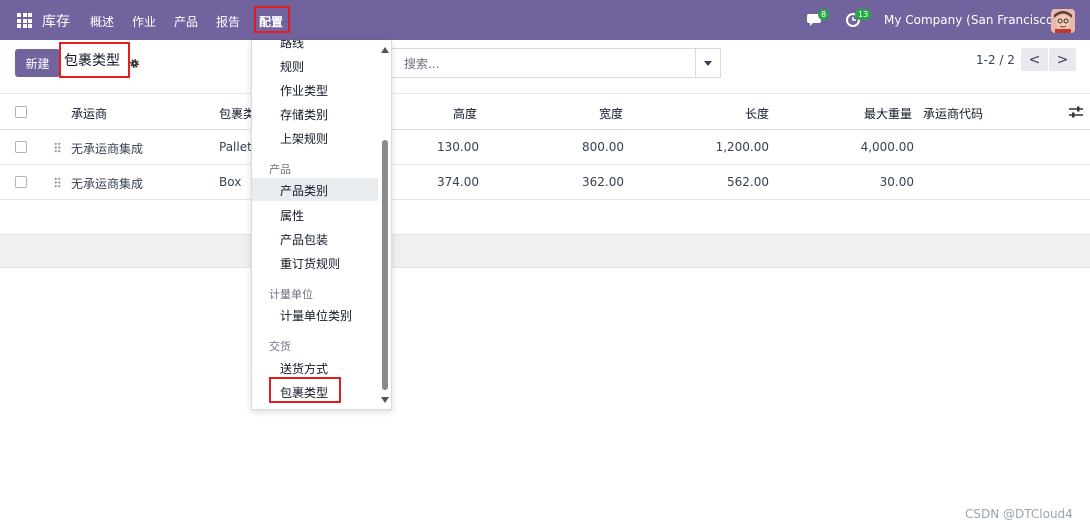  What do you see at coordinates (1019, 514) in the screenshot?
I see `watermark: CSDN @DTCloud4` at bounding box center [1019, 514].